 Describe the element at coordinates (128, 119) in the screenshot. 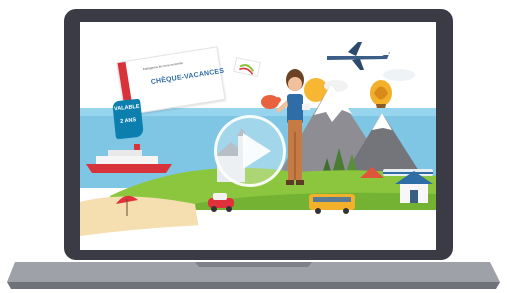

I see `validity-sticker: VALABLE 2 ANS` at that location.